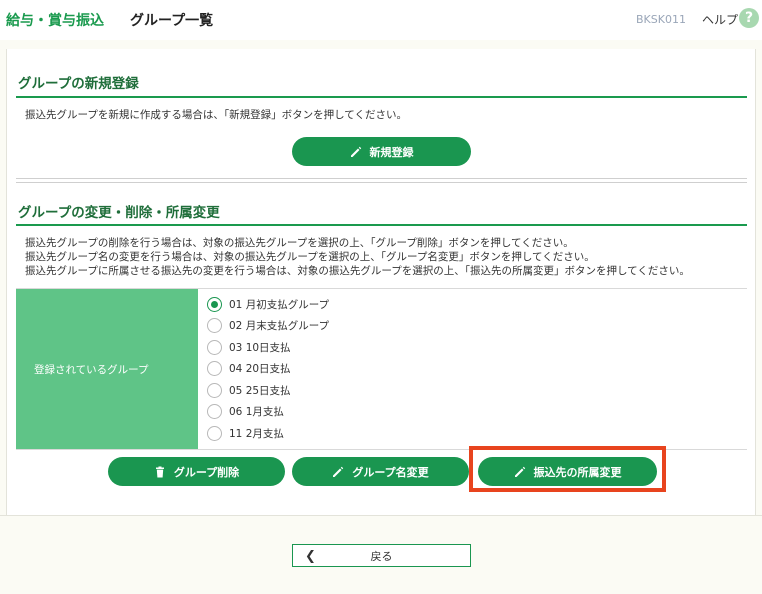 The image size is (762, 594). What do you see at coordinates (749, 18) in the screenshot?
I see `help-circle-icon: ?` at bounding box center [749, 18].